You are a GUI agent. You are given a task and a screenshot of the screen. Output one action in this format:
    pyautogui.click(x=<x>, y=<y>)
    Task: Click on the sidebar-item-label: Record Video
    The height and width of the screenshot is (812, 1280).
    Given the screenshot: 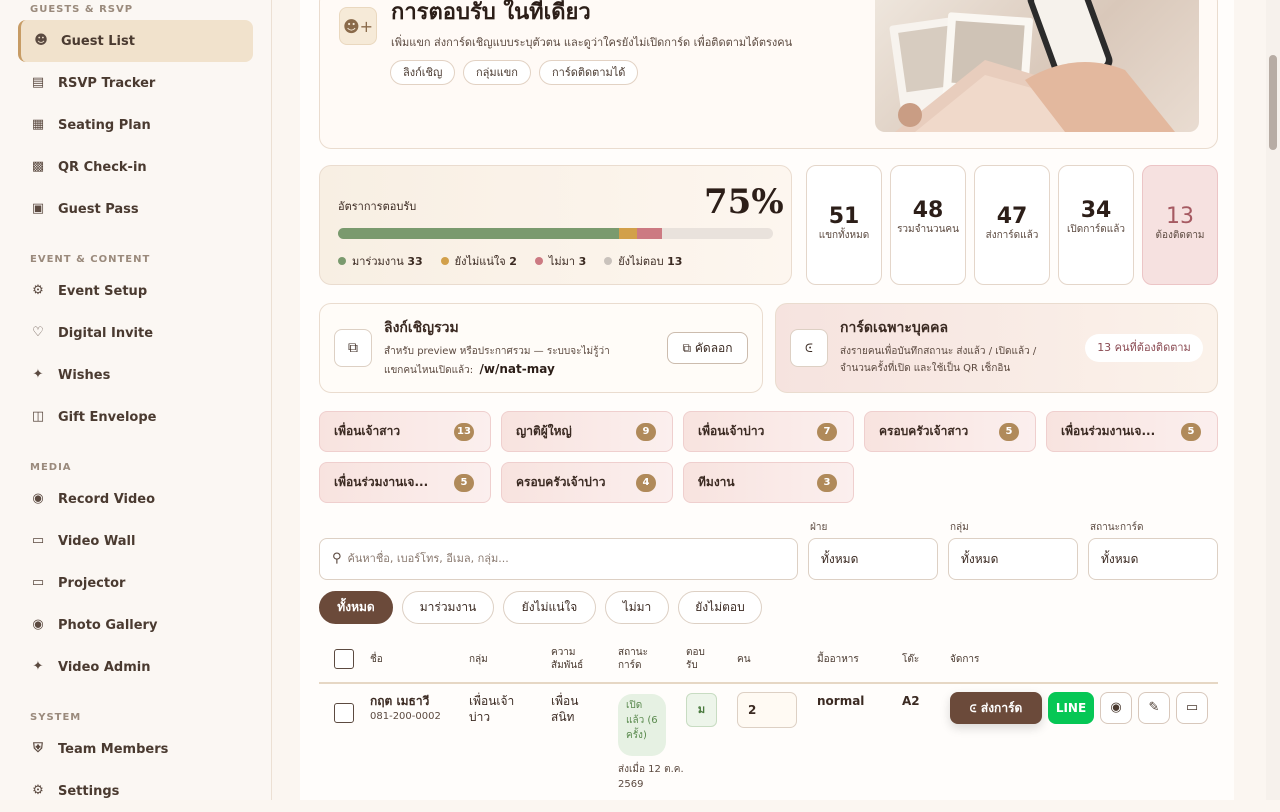 What is the action you would take?
    pyautogui.click(x=107, y=499)
    